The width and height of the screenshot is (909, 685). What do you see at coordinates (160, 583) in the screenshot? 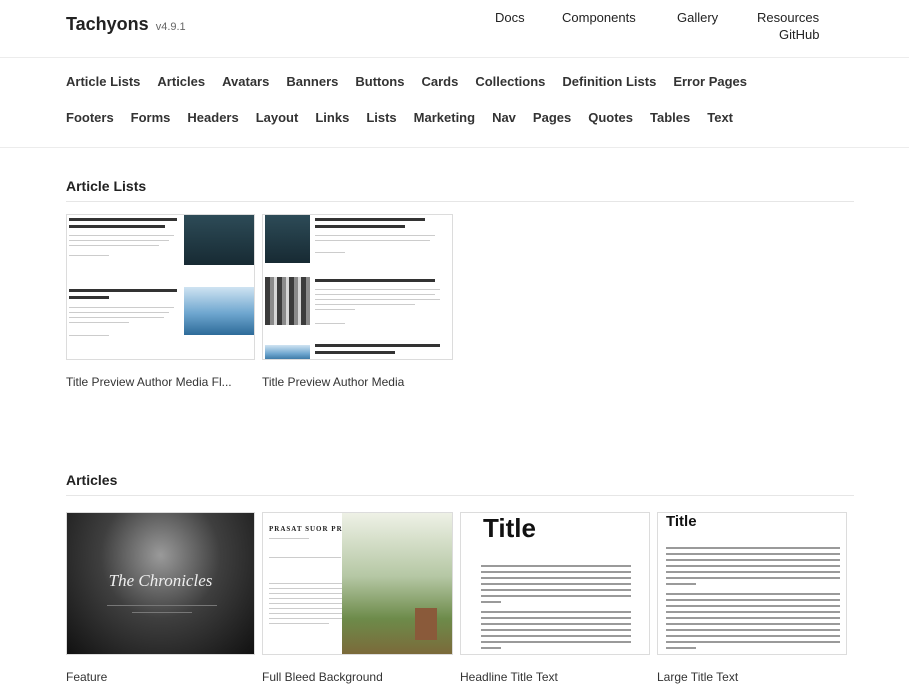
I see `thumbnail-article-feature: The Chronicles` at bounding box center [160, 583].